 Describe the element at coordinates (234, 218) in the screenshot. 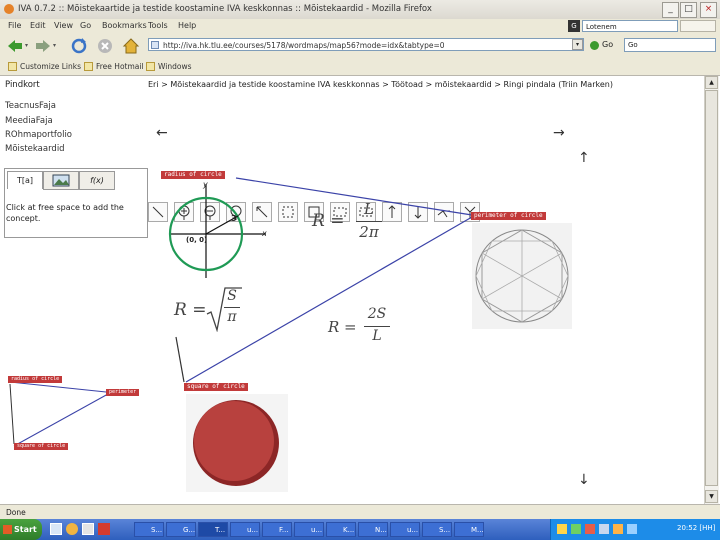

I see `radius-value-label: 3` at that location.